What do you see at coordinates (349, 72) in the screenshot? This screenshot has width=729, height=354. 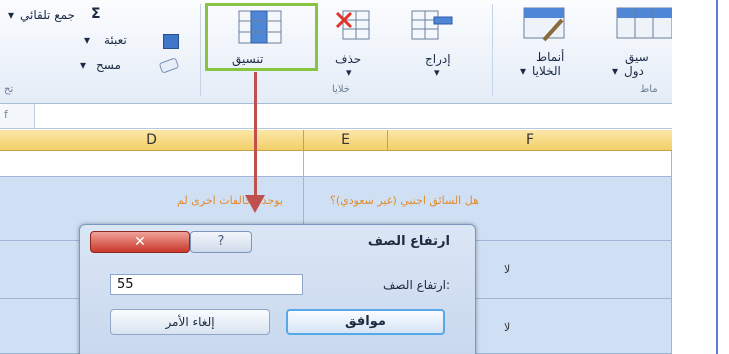 I see `delete-dropdown-icon: ▾` at bounding box center [349, 72].